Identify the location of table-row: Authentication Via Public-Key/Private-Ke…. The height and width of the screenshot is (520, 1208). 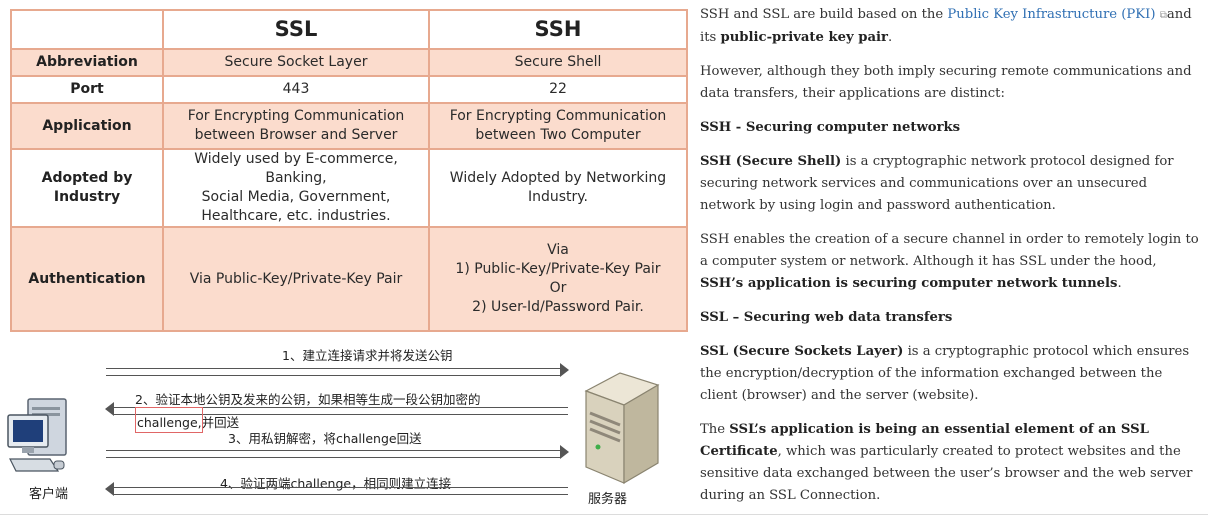
(349, 279).